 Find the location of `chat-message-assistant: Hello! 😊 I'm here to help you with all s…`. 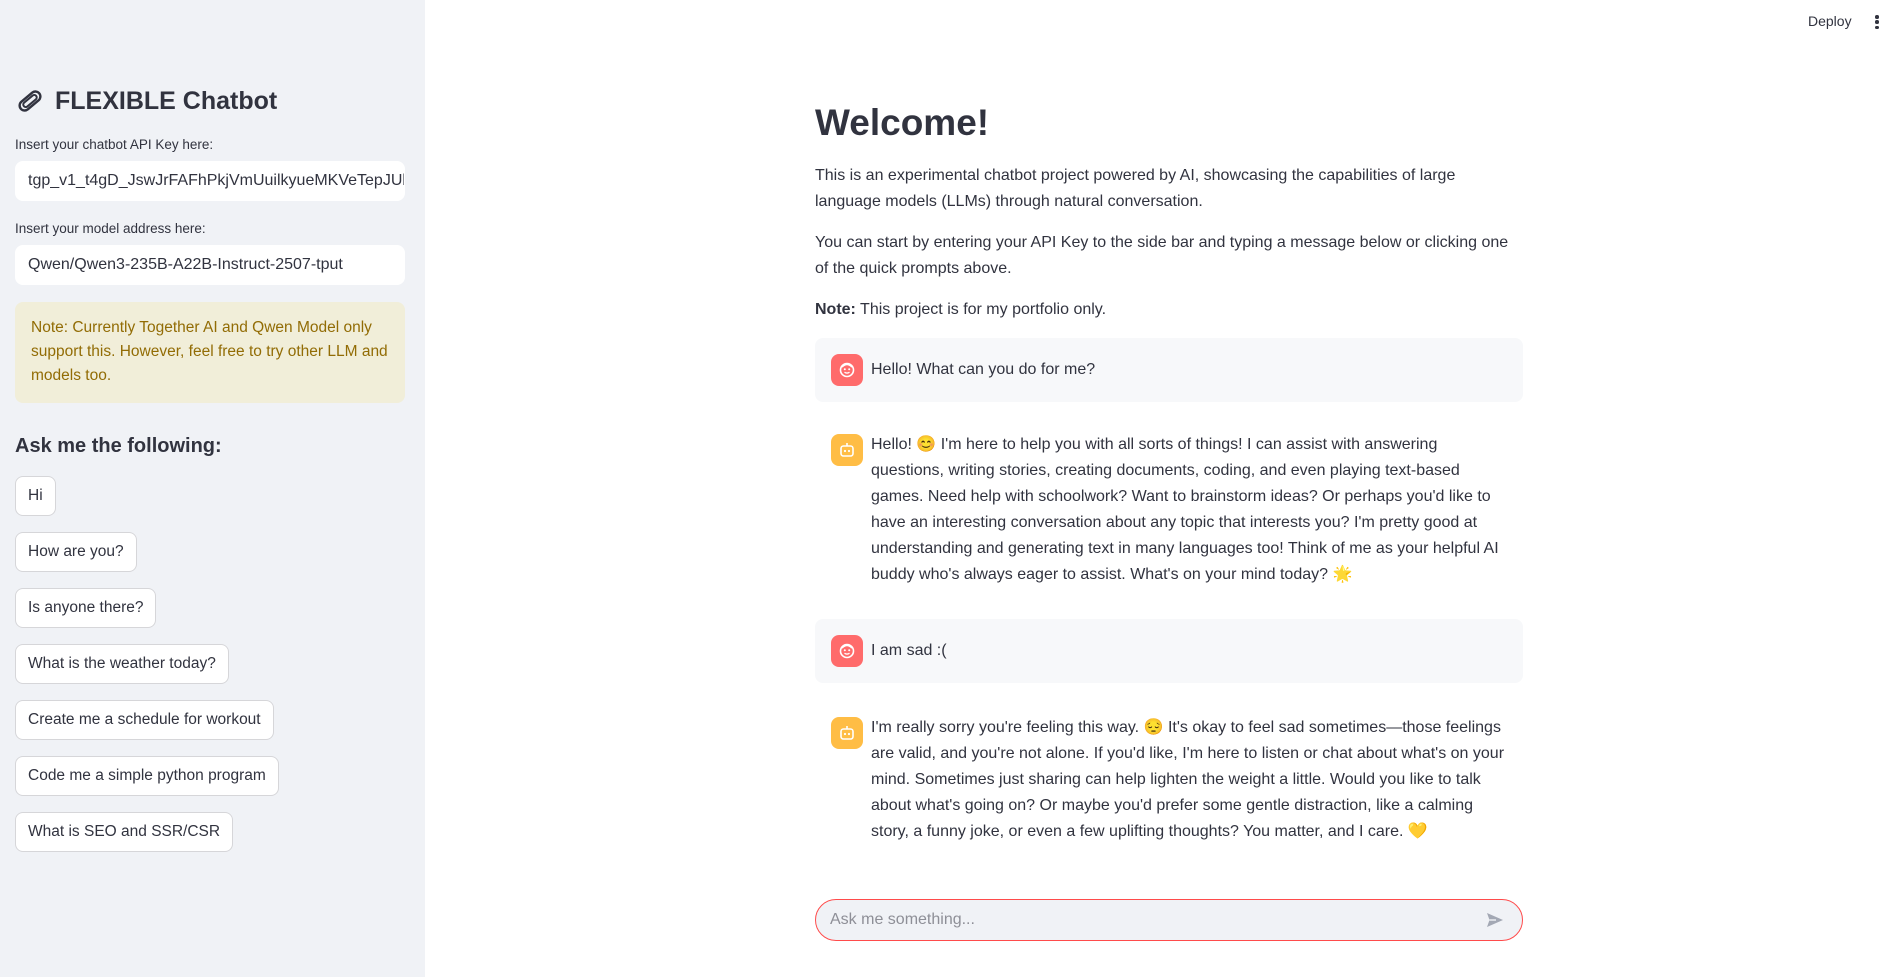

chat-message-assistant: Hello! 😊 I'm here to help you with all s… is located at coordinates (1169, 508).